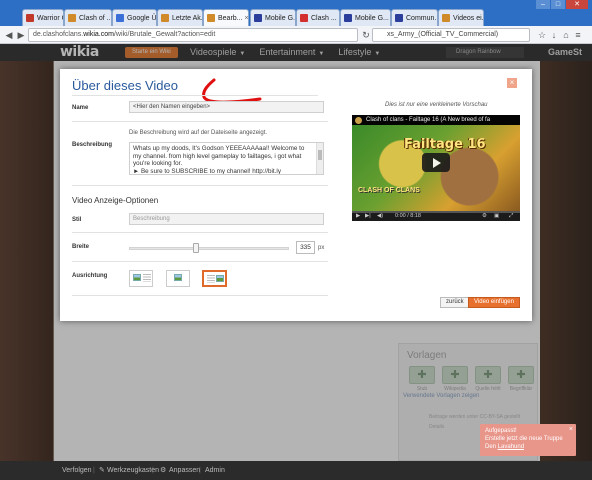 The width and height of the screenshot is (592, 480). I want to click on close-tab-icon: ×, so click(245, 18).